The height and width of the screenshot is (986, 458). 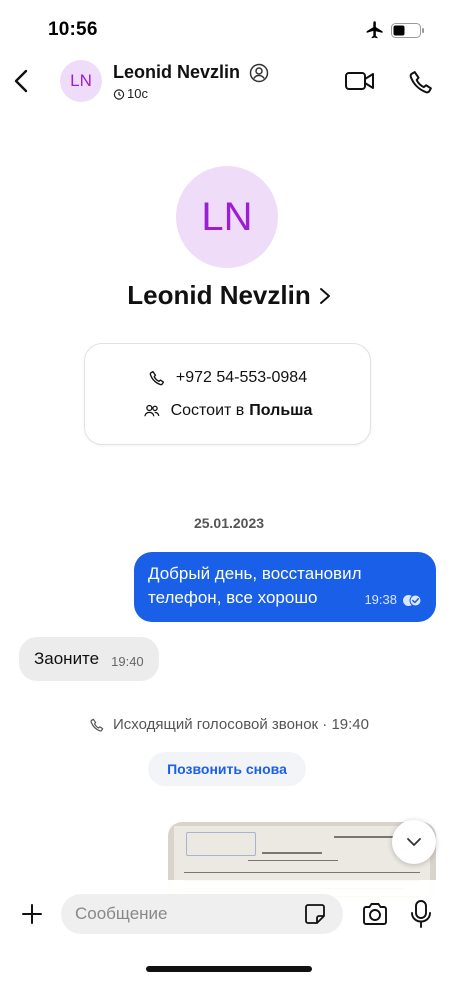 I want to click on read-receipt-icon, so click(x=412, y=600).